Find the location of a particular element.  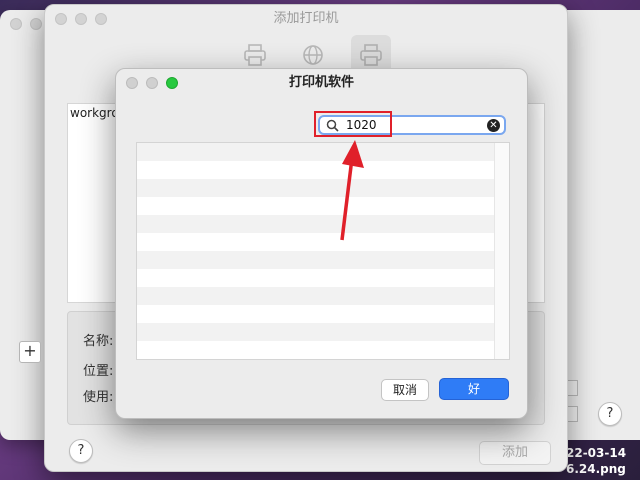

scrollbar is located at coordinates (501, 251).